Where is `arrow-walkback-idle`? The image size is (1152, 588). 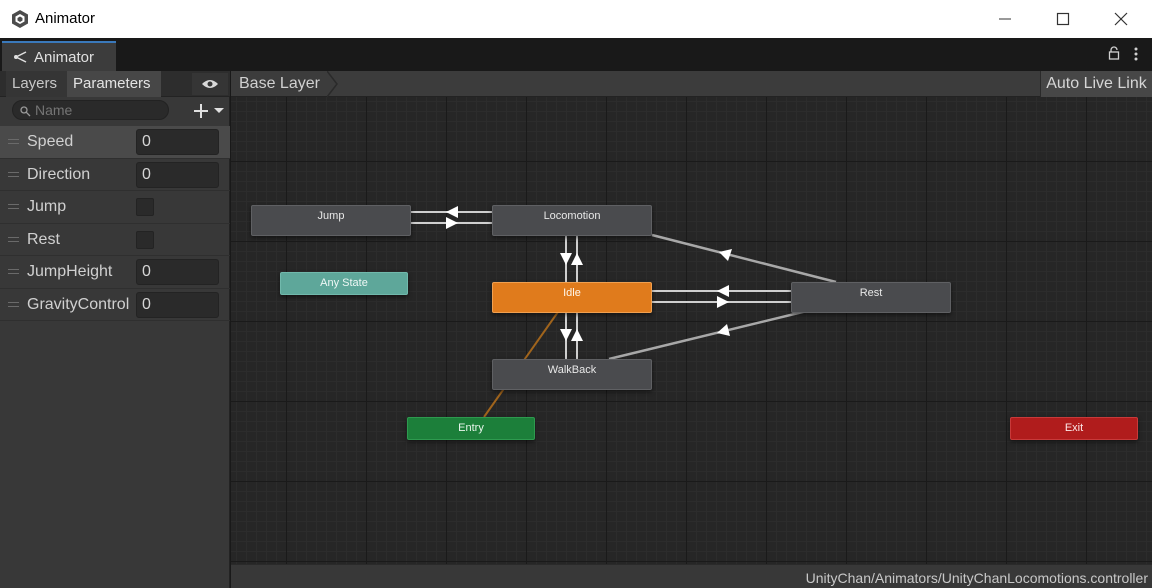
arrow-walkback-idle is located at coordinates (566, 335).